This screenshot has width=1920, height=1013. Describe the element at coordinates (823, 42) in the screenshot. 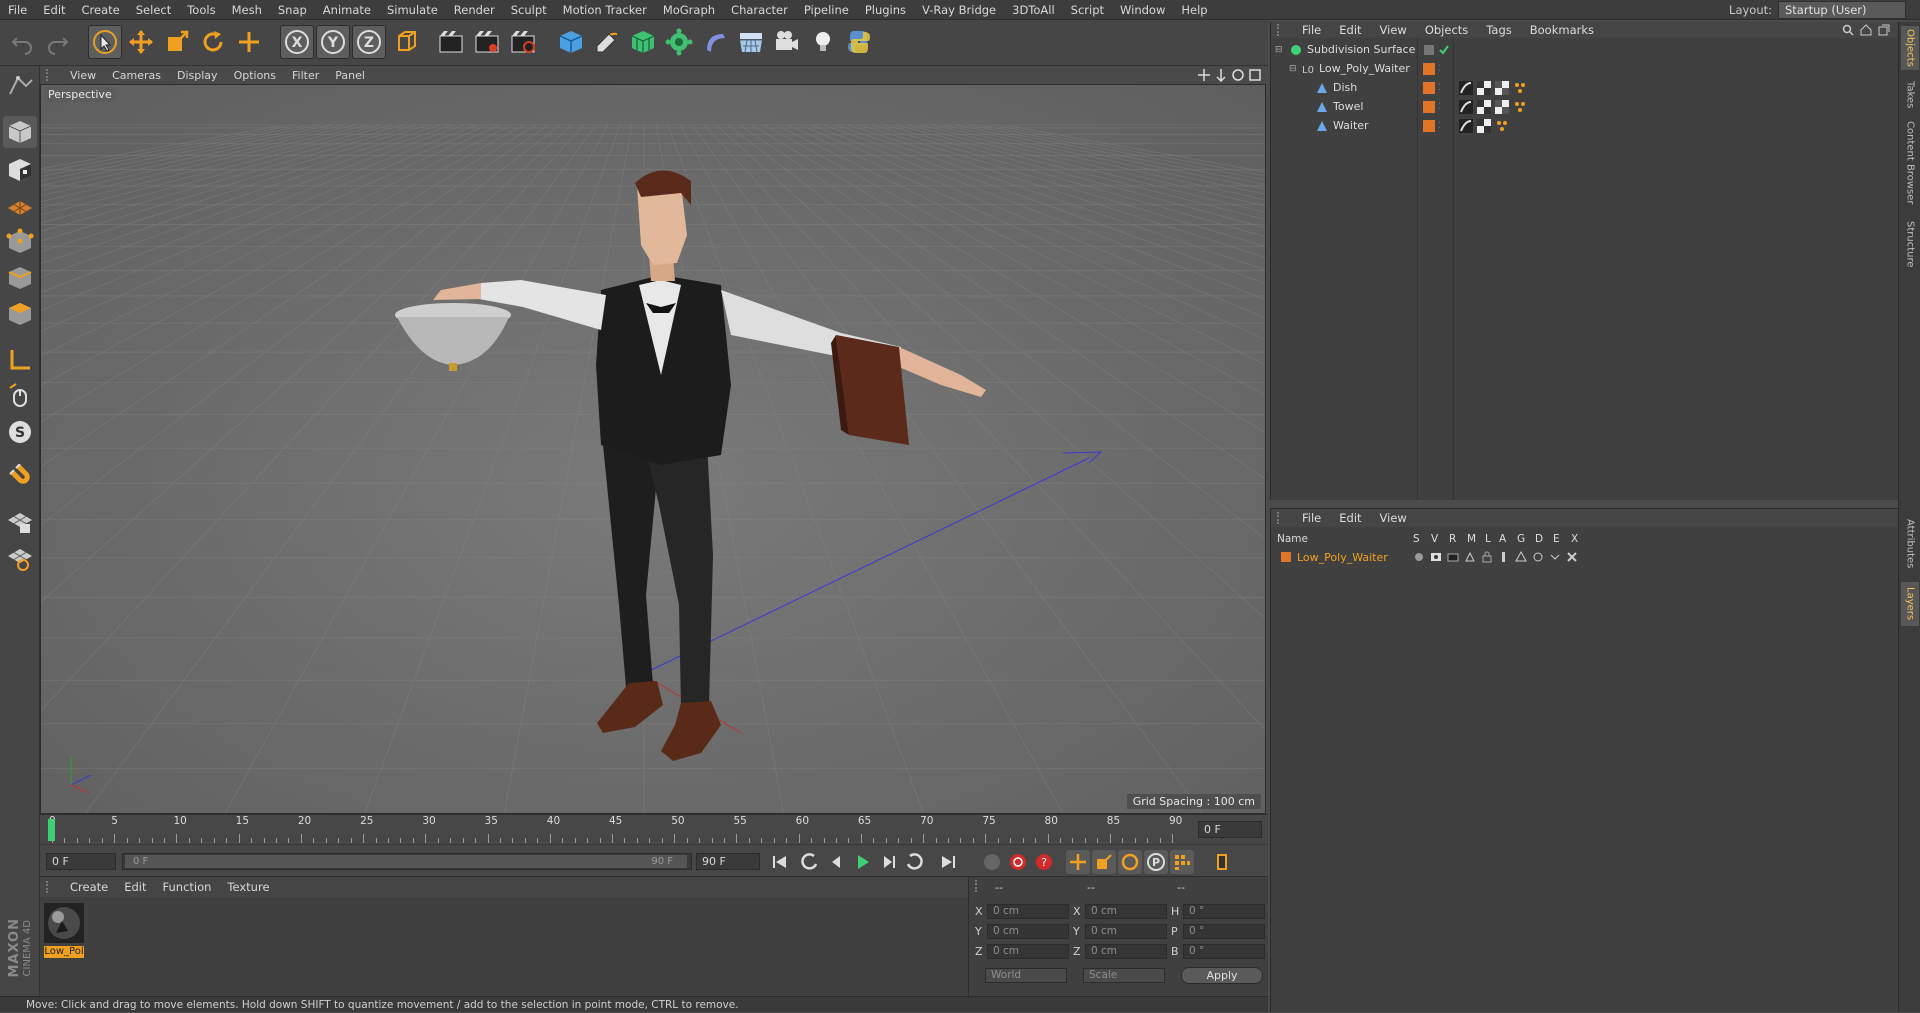

I see `light-icon` at that location.